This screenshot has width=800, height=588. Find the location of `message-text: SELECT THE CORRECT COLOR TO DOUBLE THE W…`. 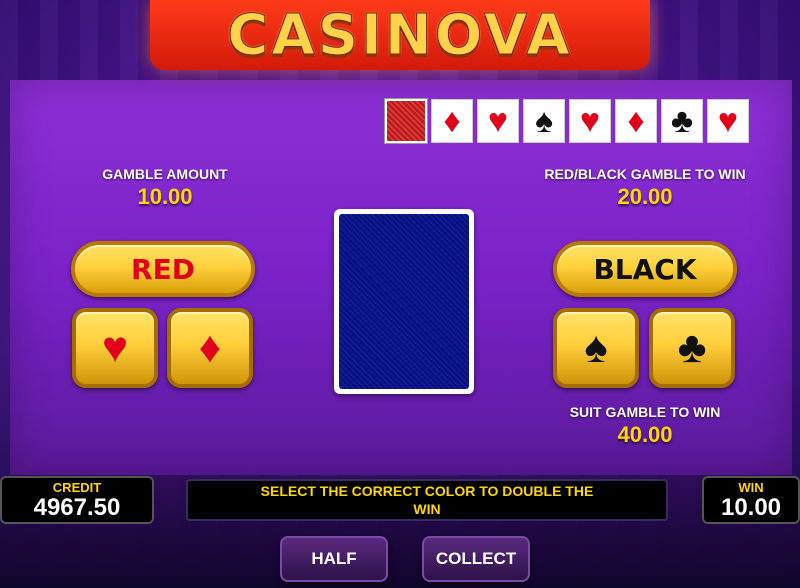

message-text: SELECT THE CORRECT COLOR TO DOUBLE THE W… is located at coordinates (427, 500).